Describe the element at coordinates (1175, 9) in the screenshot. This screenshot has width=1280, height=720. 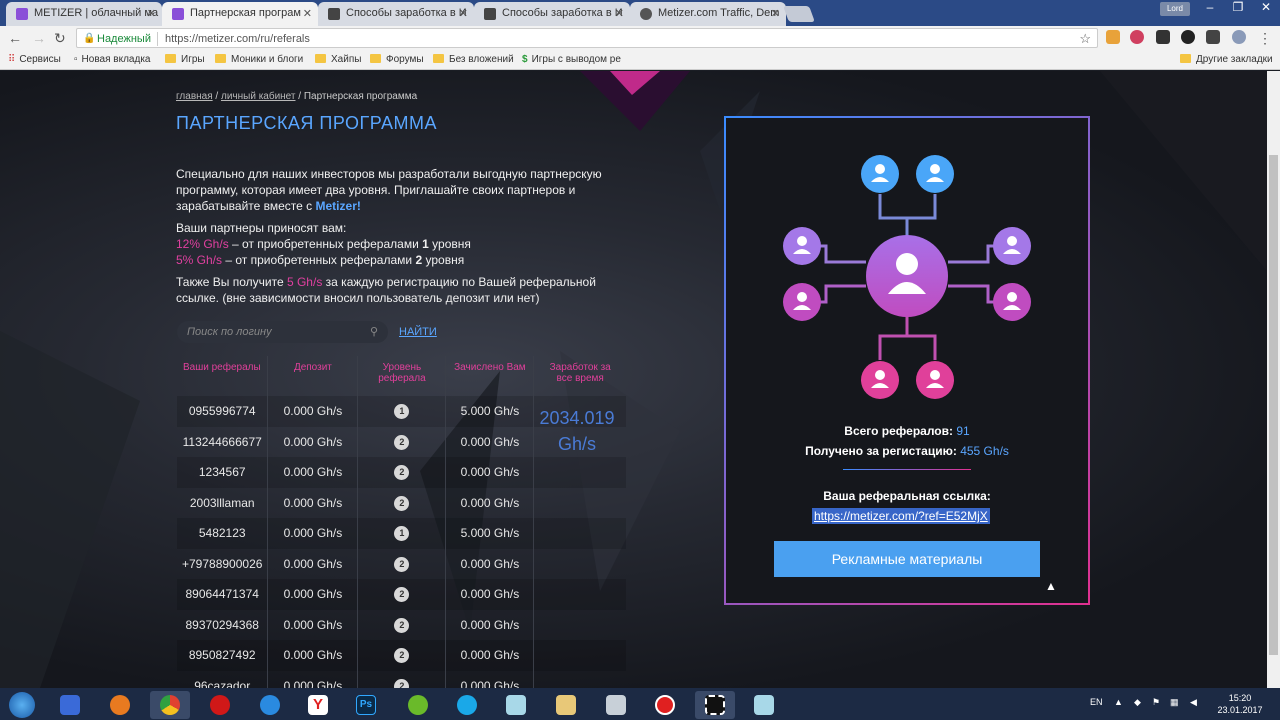
I see `user-profile-badge: Lord` at that location.